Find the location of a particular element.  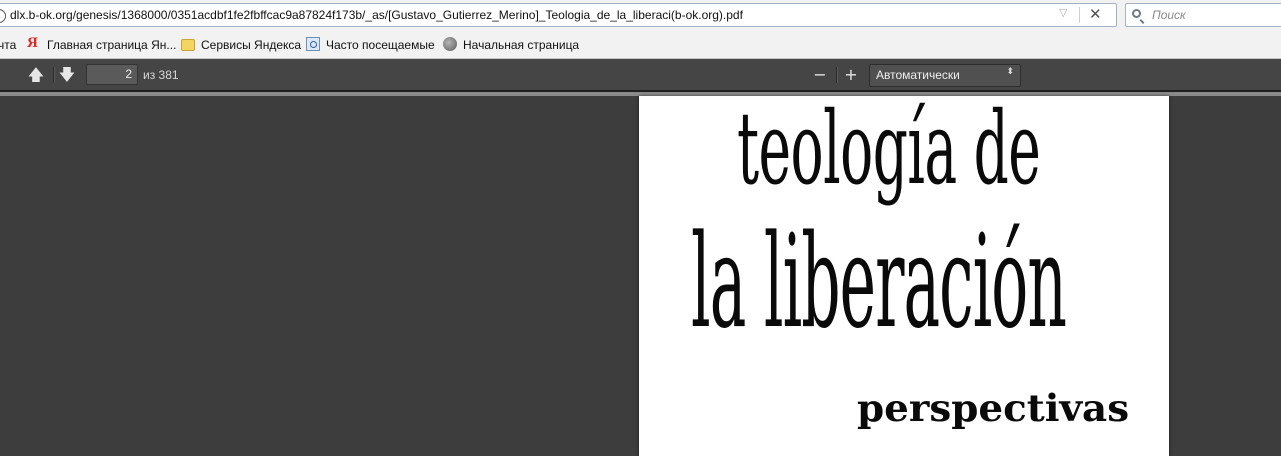

bookmark-mail: чта is located at coordinates (8, 45).